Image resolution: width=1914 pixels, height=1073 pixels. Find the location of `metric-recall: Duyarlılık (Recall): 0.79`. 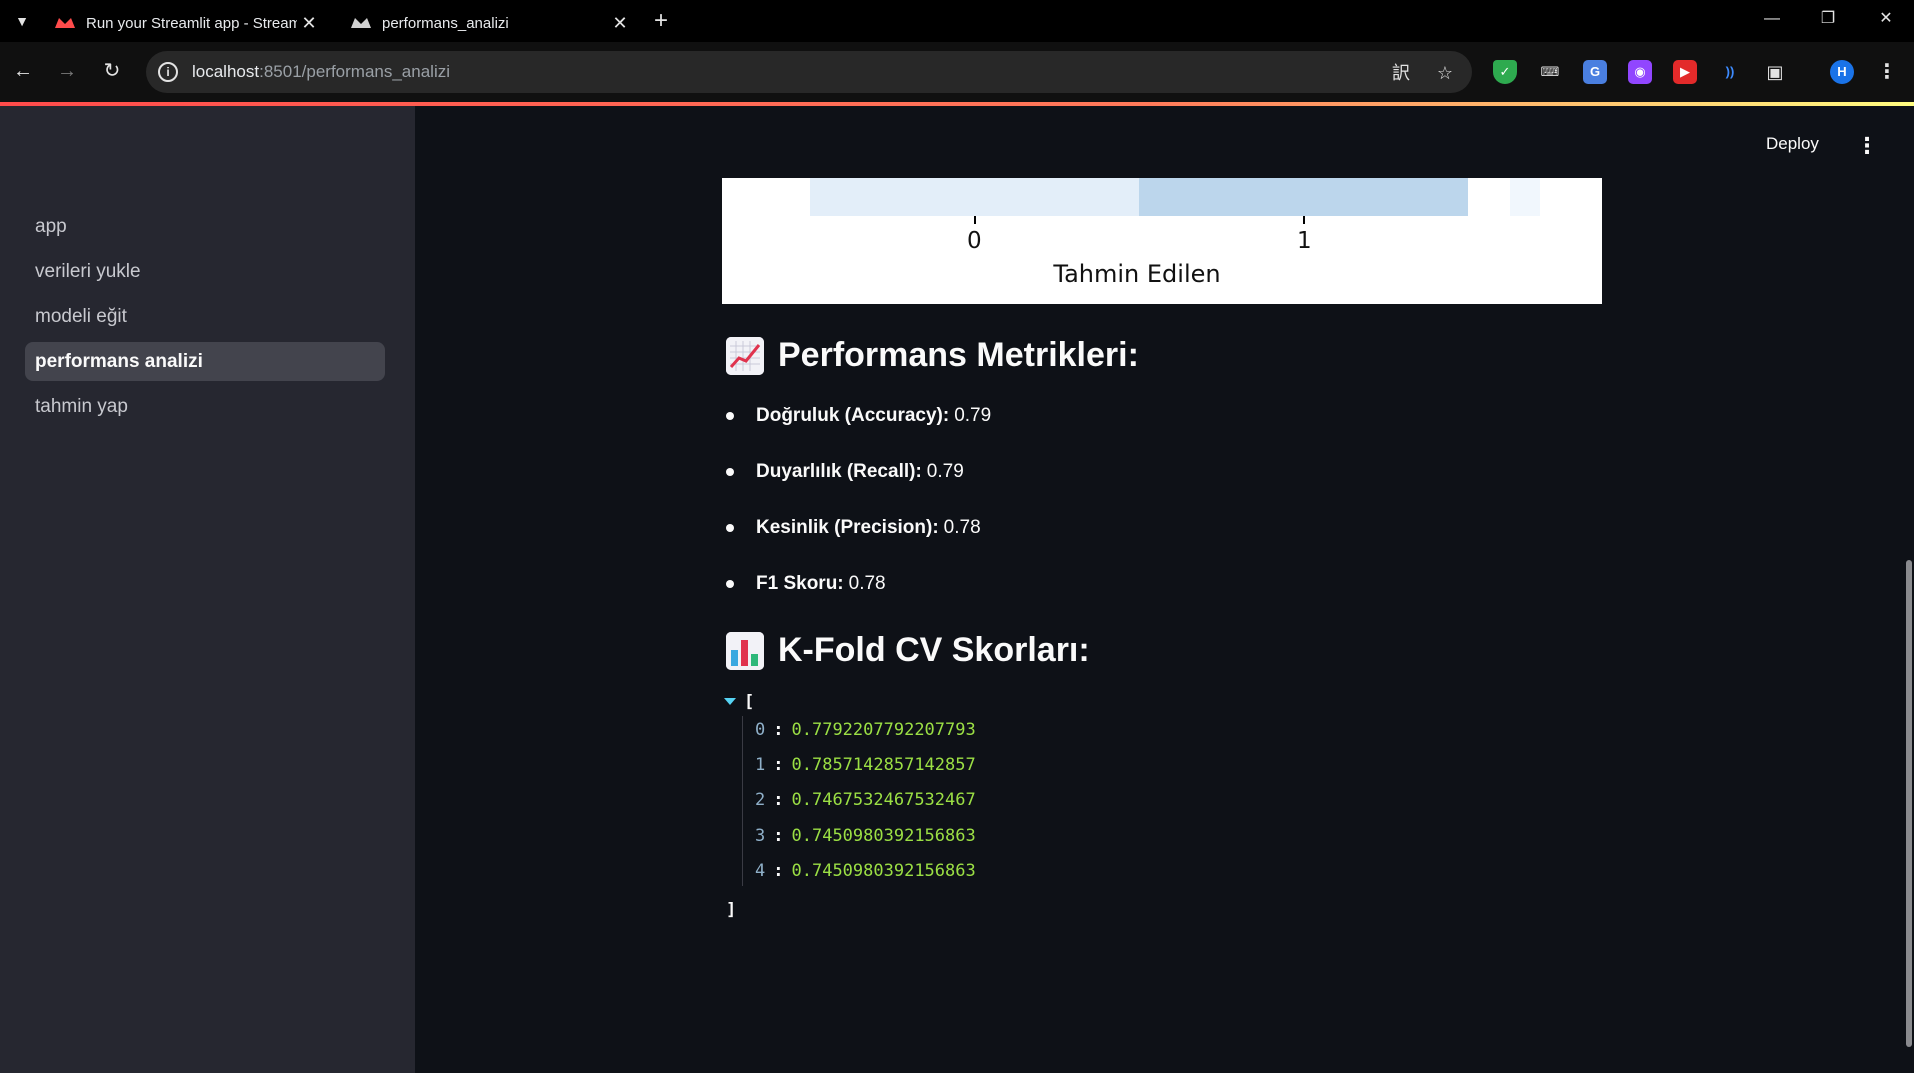

metric-recall: Duyarlılık (Recall): 0.79 is located at coordinates (845, 472).